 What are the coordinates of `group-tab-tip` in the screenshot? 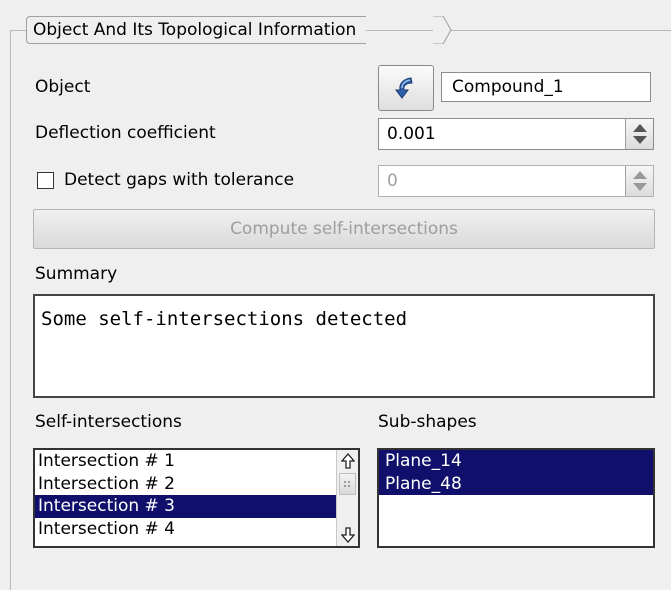 It's located at (442, 30).